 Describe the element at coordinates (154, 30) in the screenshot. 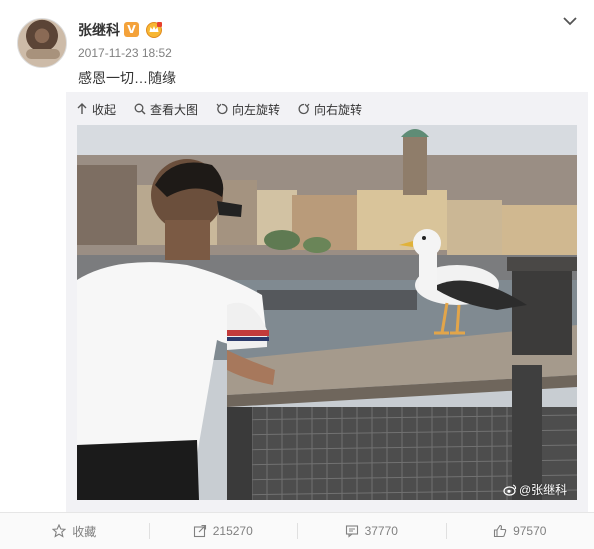

I see `vip-crown-icon` at that location.